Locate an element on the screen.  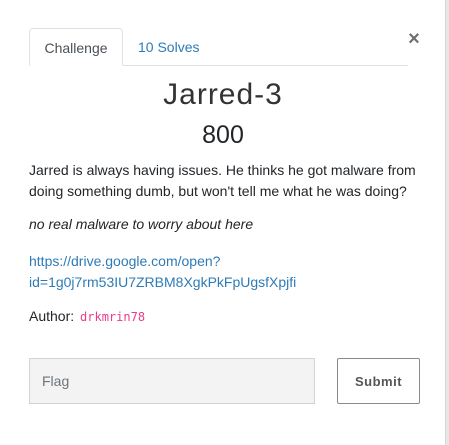
drive-link-line1: https://drive.google.com/open? is located at coordinates (125, 261).